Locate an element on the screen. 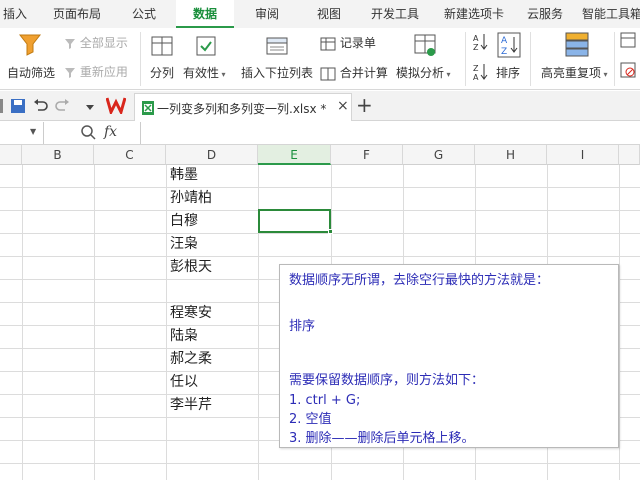 The image size is (640, 480). spreadsheet-file-icon is located at coordinates (148, 109).